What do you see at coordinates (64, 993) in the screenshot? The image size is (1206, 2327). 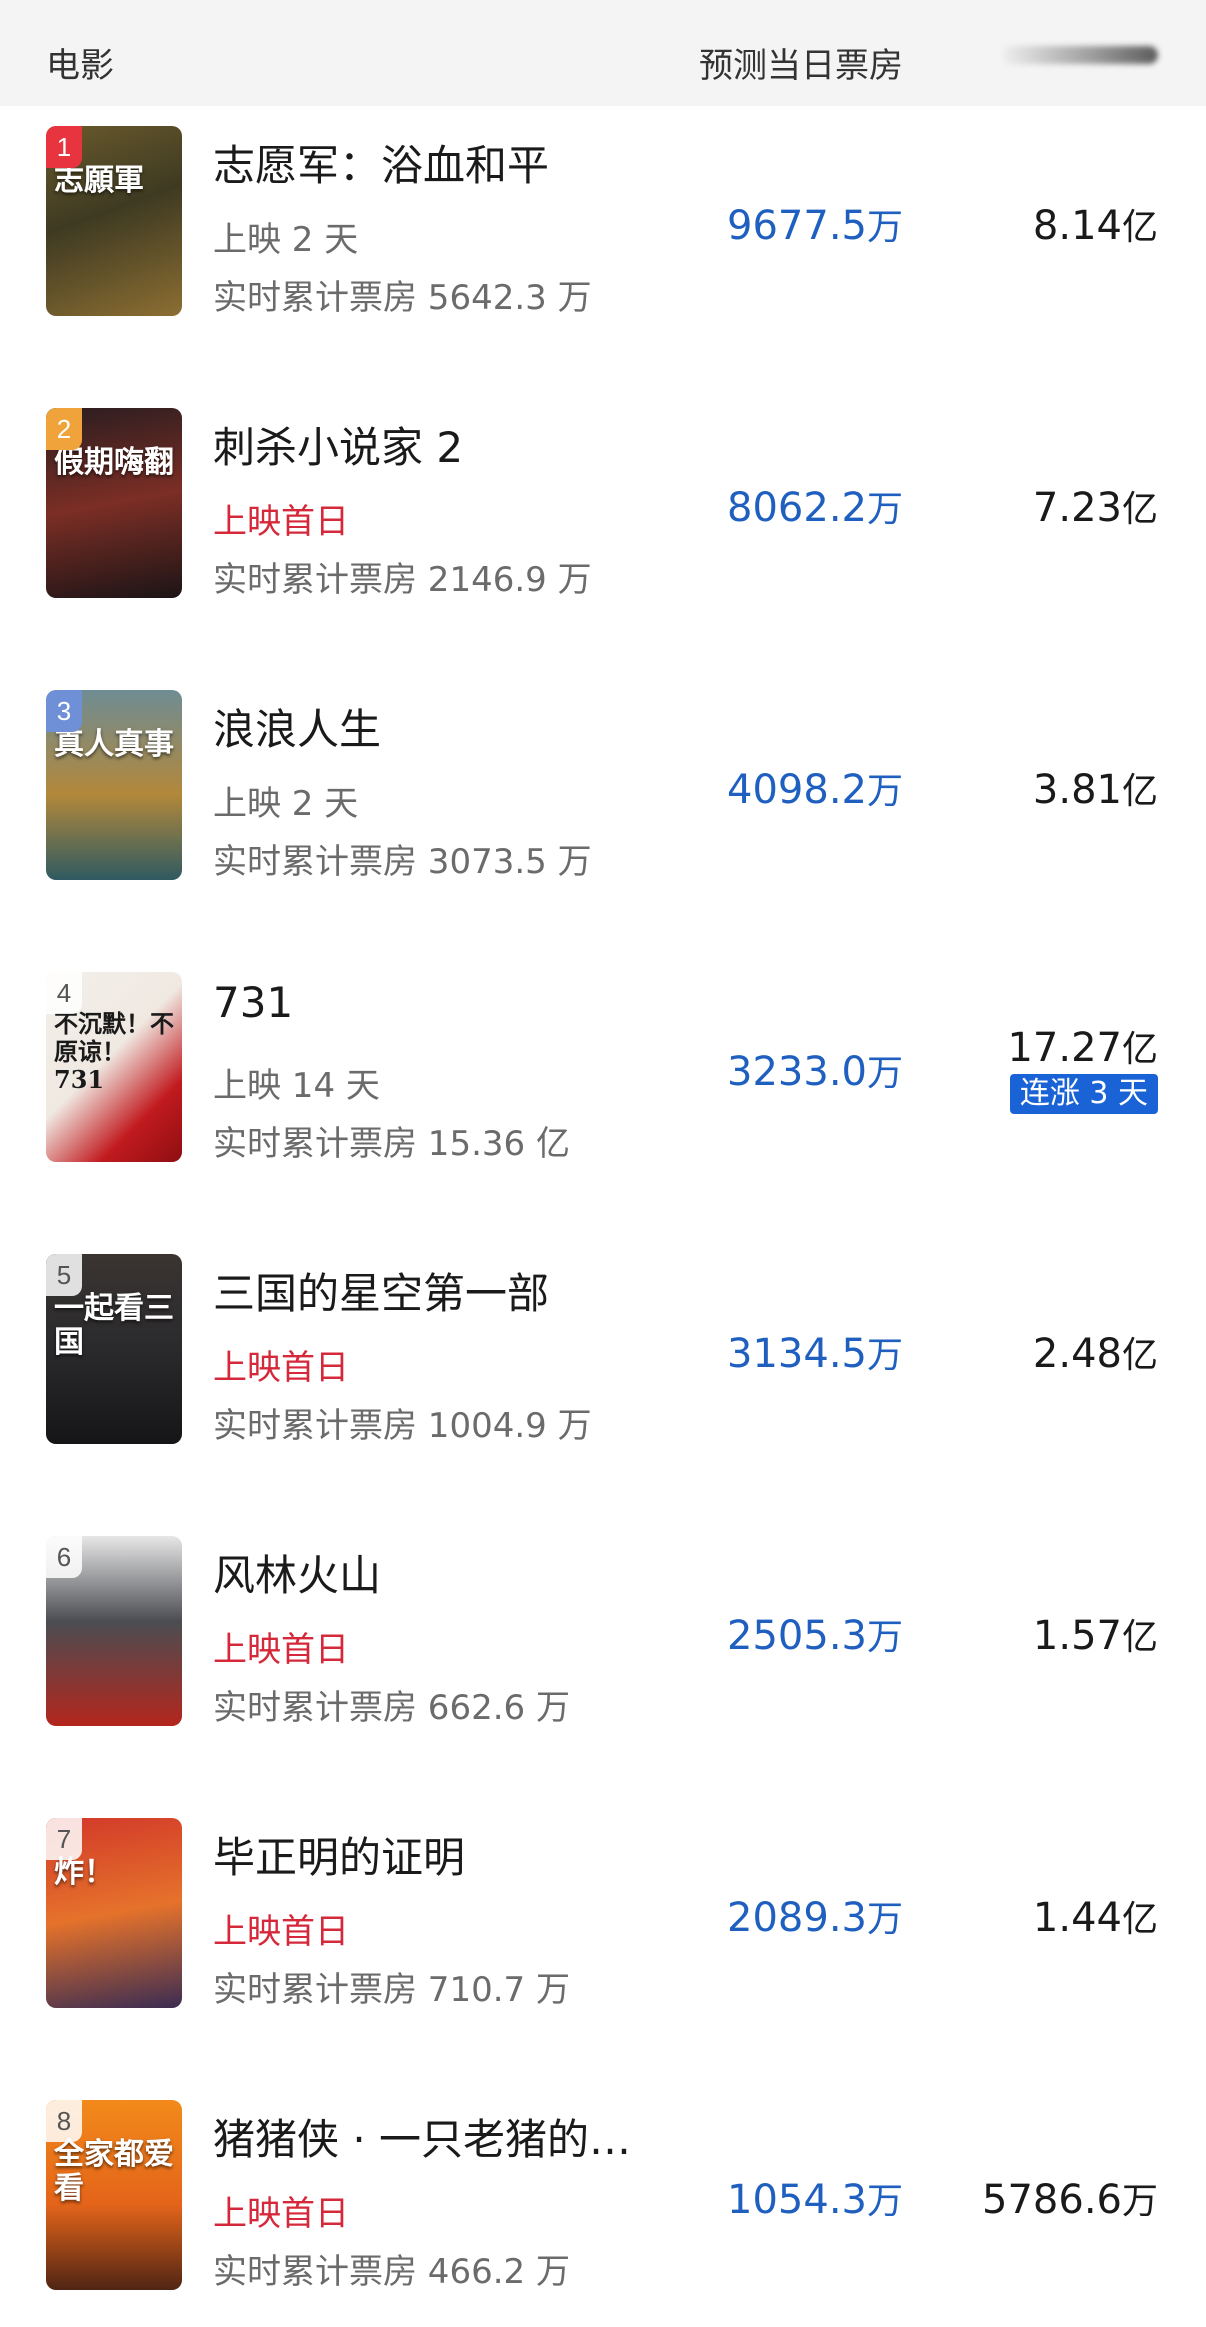 I see `rank-badge: 4` at bounding box center [64, 993].